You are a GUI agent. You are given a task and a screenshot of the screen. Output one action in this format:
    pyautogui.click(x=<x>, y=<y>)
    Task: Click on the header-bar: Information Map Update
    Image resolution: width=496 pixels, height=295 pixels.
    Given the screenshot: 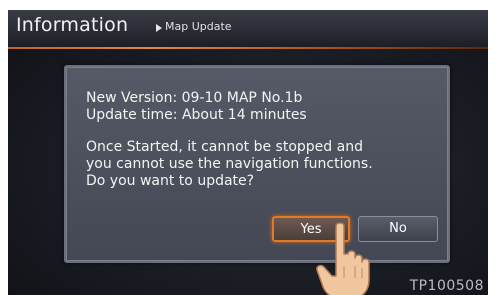 What is the action you would take?
    pyautogui.click(x=248, y=29)
    